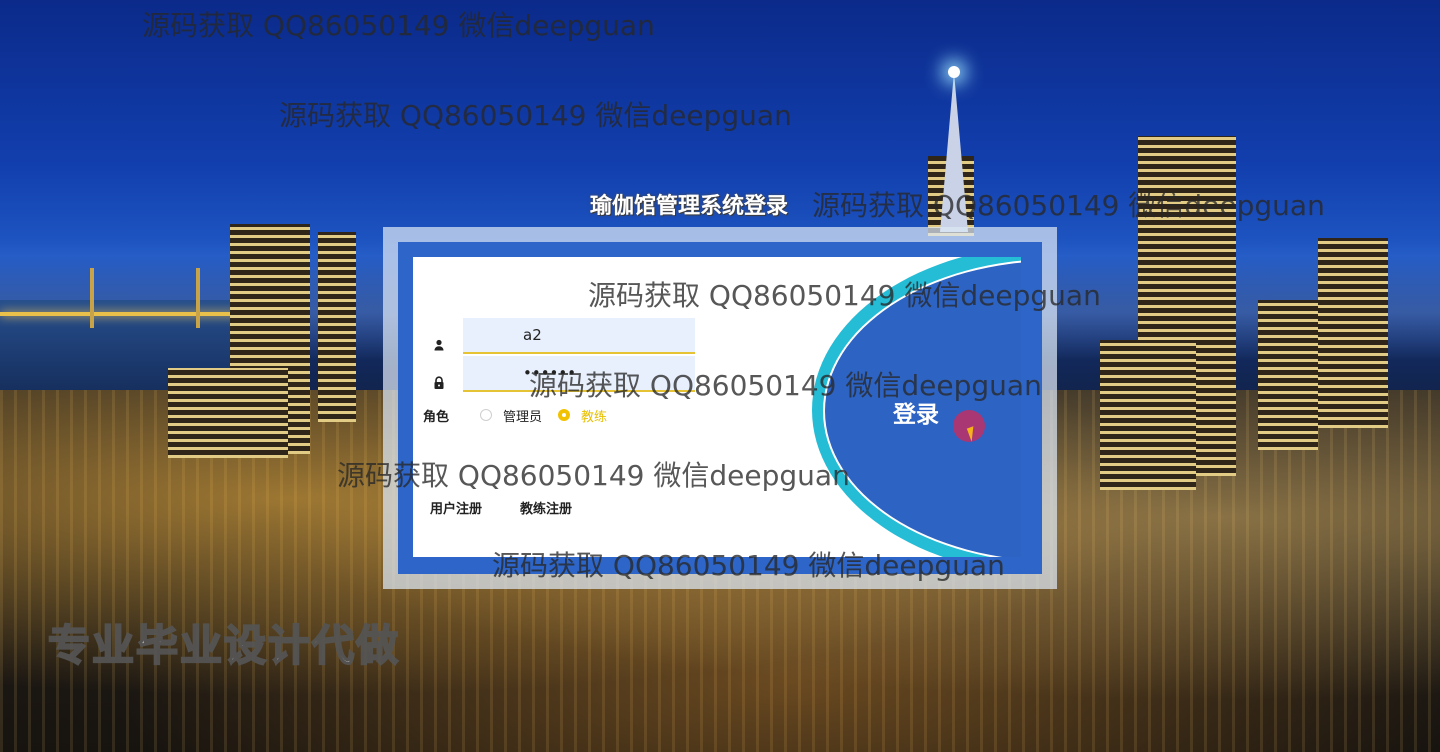 Image resolution: width=1440 pixels, height=752 pixels. Describe the element at coordinates (546, 507) in the screenshot. I see `coach-register-link: 教练注册` at that location.